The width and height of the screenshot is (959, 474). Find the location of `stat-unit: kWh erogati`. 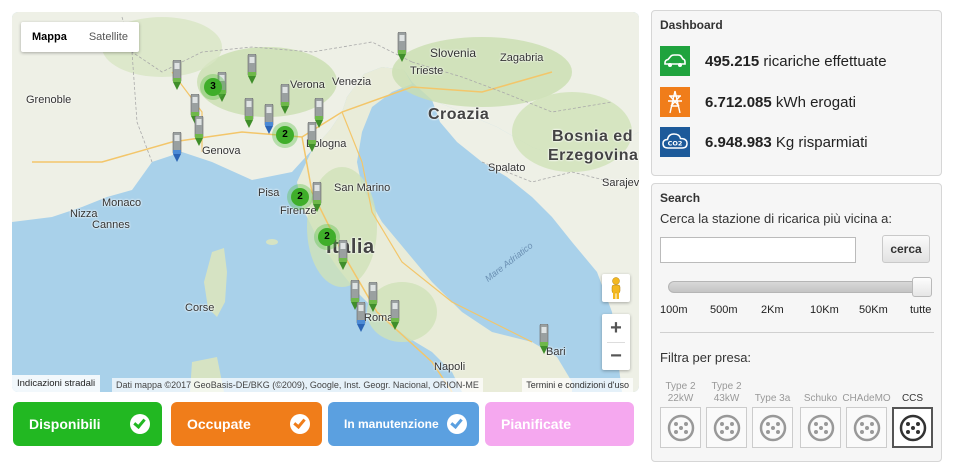

stat-unit: kWh erogati is located at coordinates (815, 102).